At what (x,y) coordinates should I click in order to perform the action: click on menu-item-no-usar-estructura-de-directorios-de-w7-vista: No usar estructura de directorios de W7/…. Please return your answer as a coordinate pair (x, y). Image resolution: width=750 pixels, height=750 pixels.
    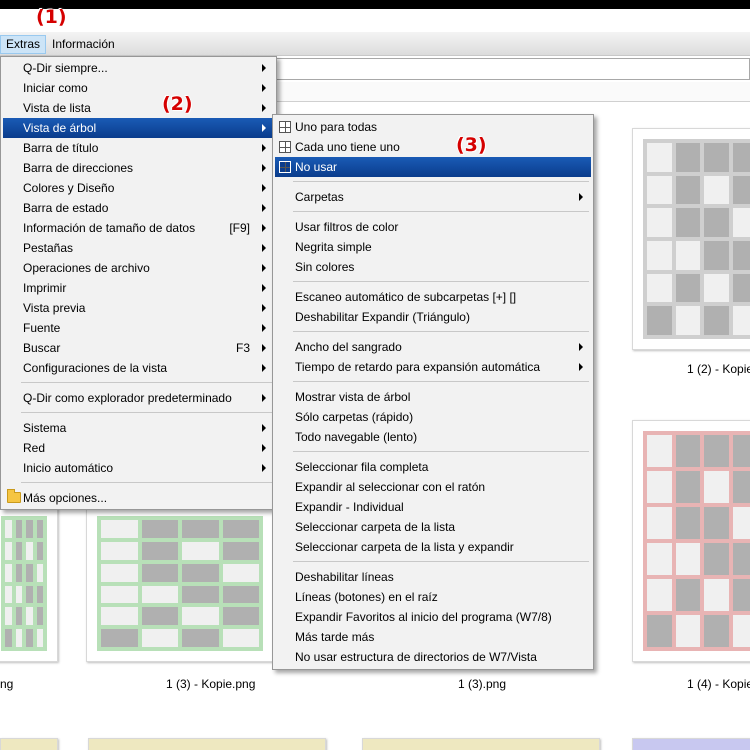
    Looking at the image, I should click on (433, 657).